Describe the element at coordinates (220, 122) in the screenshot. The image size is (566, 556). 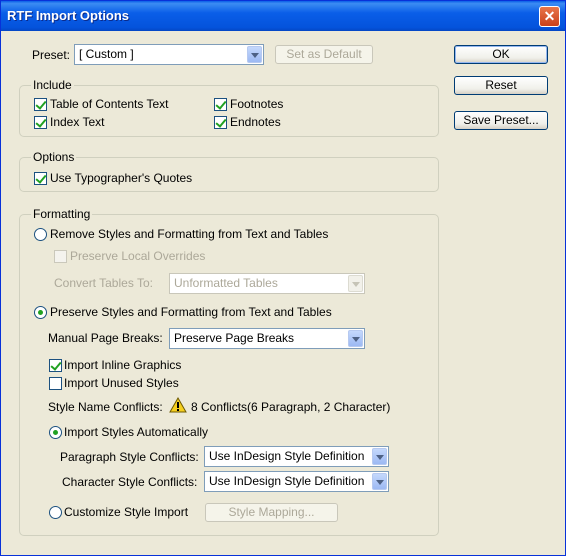
I see `endnotes-checkbox` at that location.